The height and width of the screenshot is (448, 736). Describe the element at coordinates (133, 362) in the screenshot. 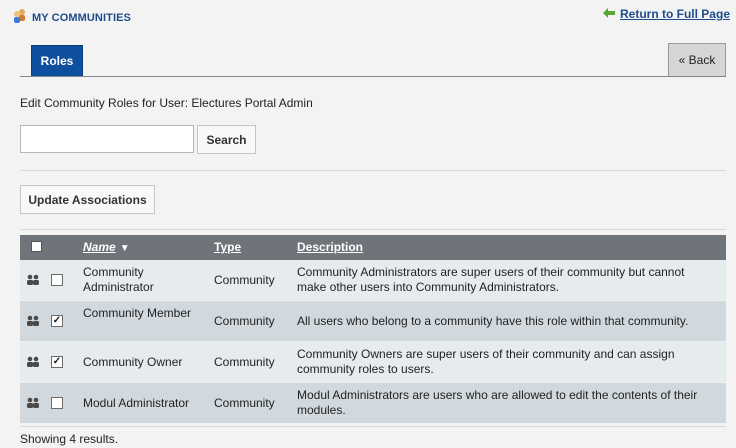

I see `role-name: Community Owner` at that location.